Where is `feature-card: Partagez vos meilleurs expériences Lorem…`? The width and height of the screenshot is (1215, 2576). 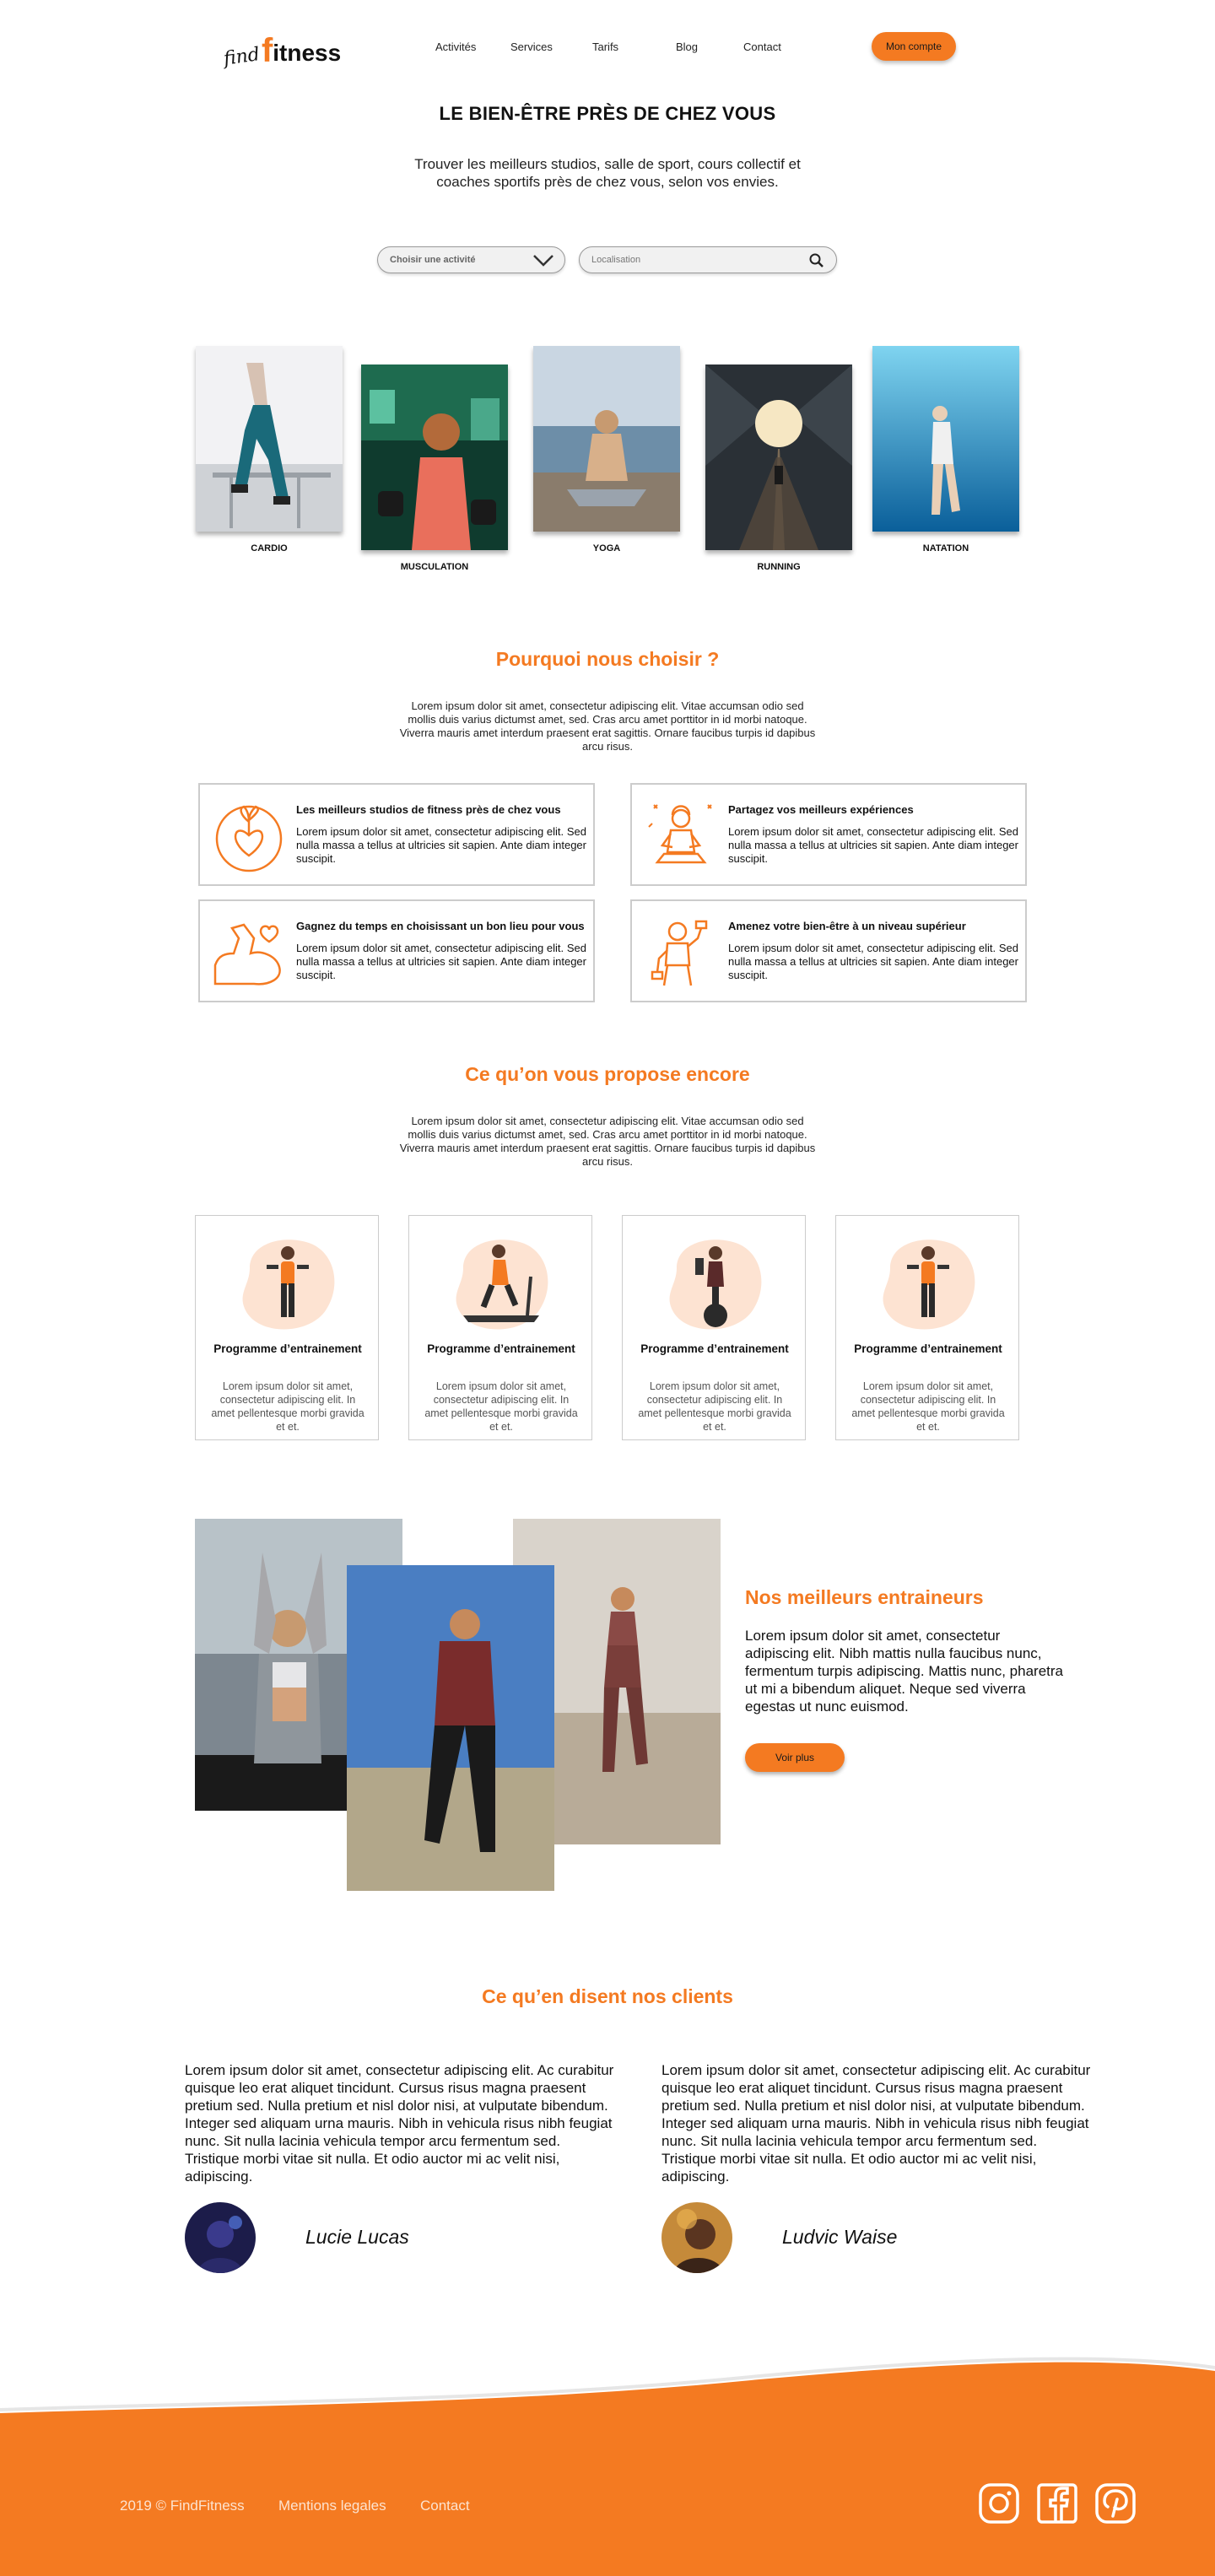
feature-card: Partagez vos meilleurs expériences Lorem… is located at coordinates (828, 834).